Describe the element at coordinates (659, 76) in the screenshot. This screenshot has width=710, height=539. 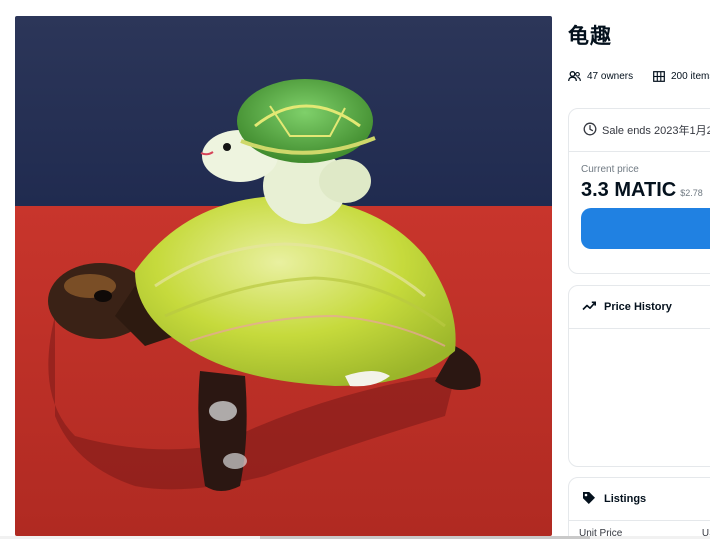
I see `grid-icon` at that location.